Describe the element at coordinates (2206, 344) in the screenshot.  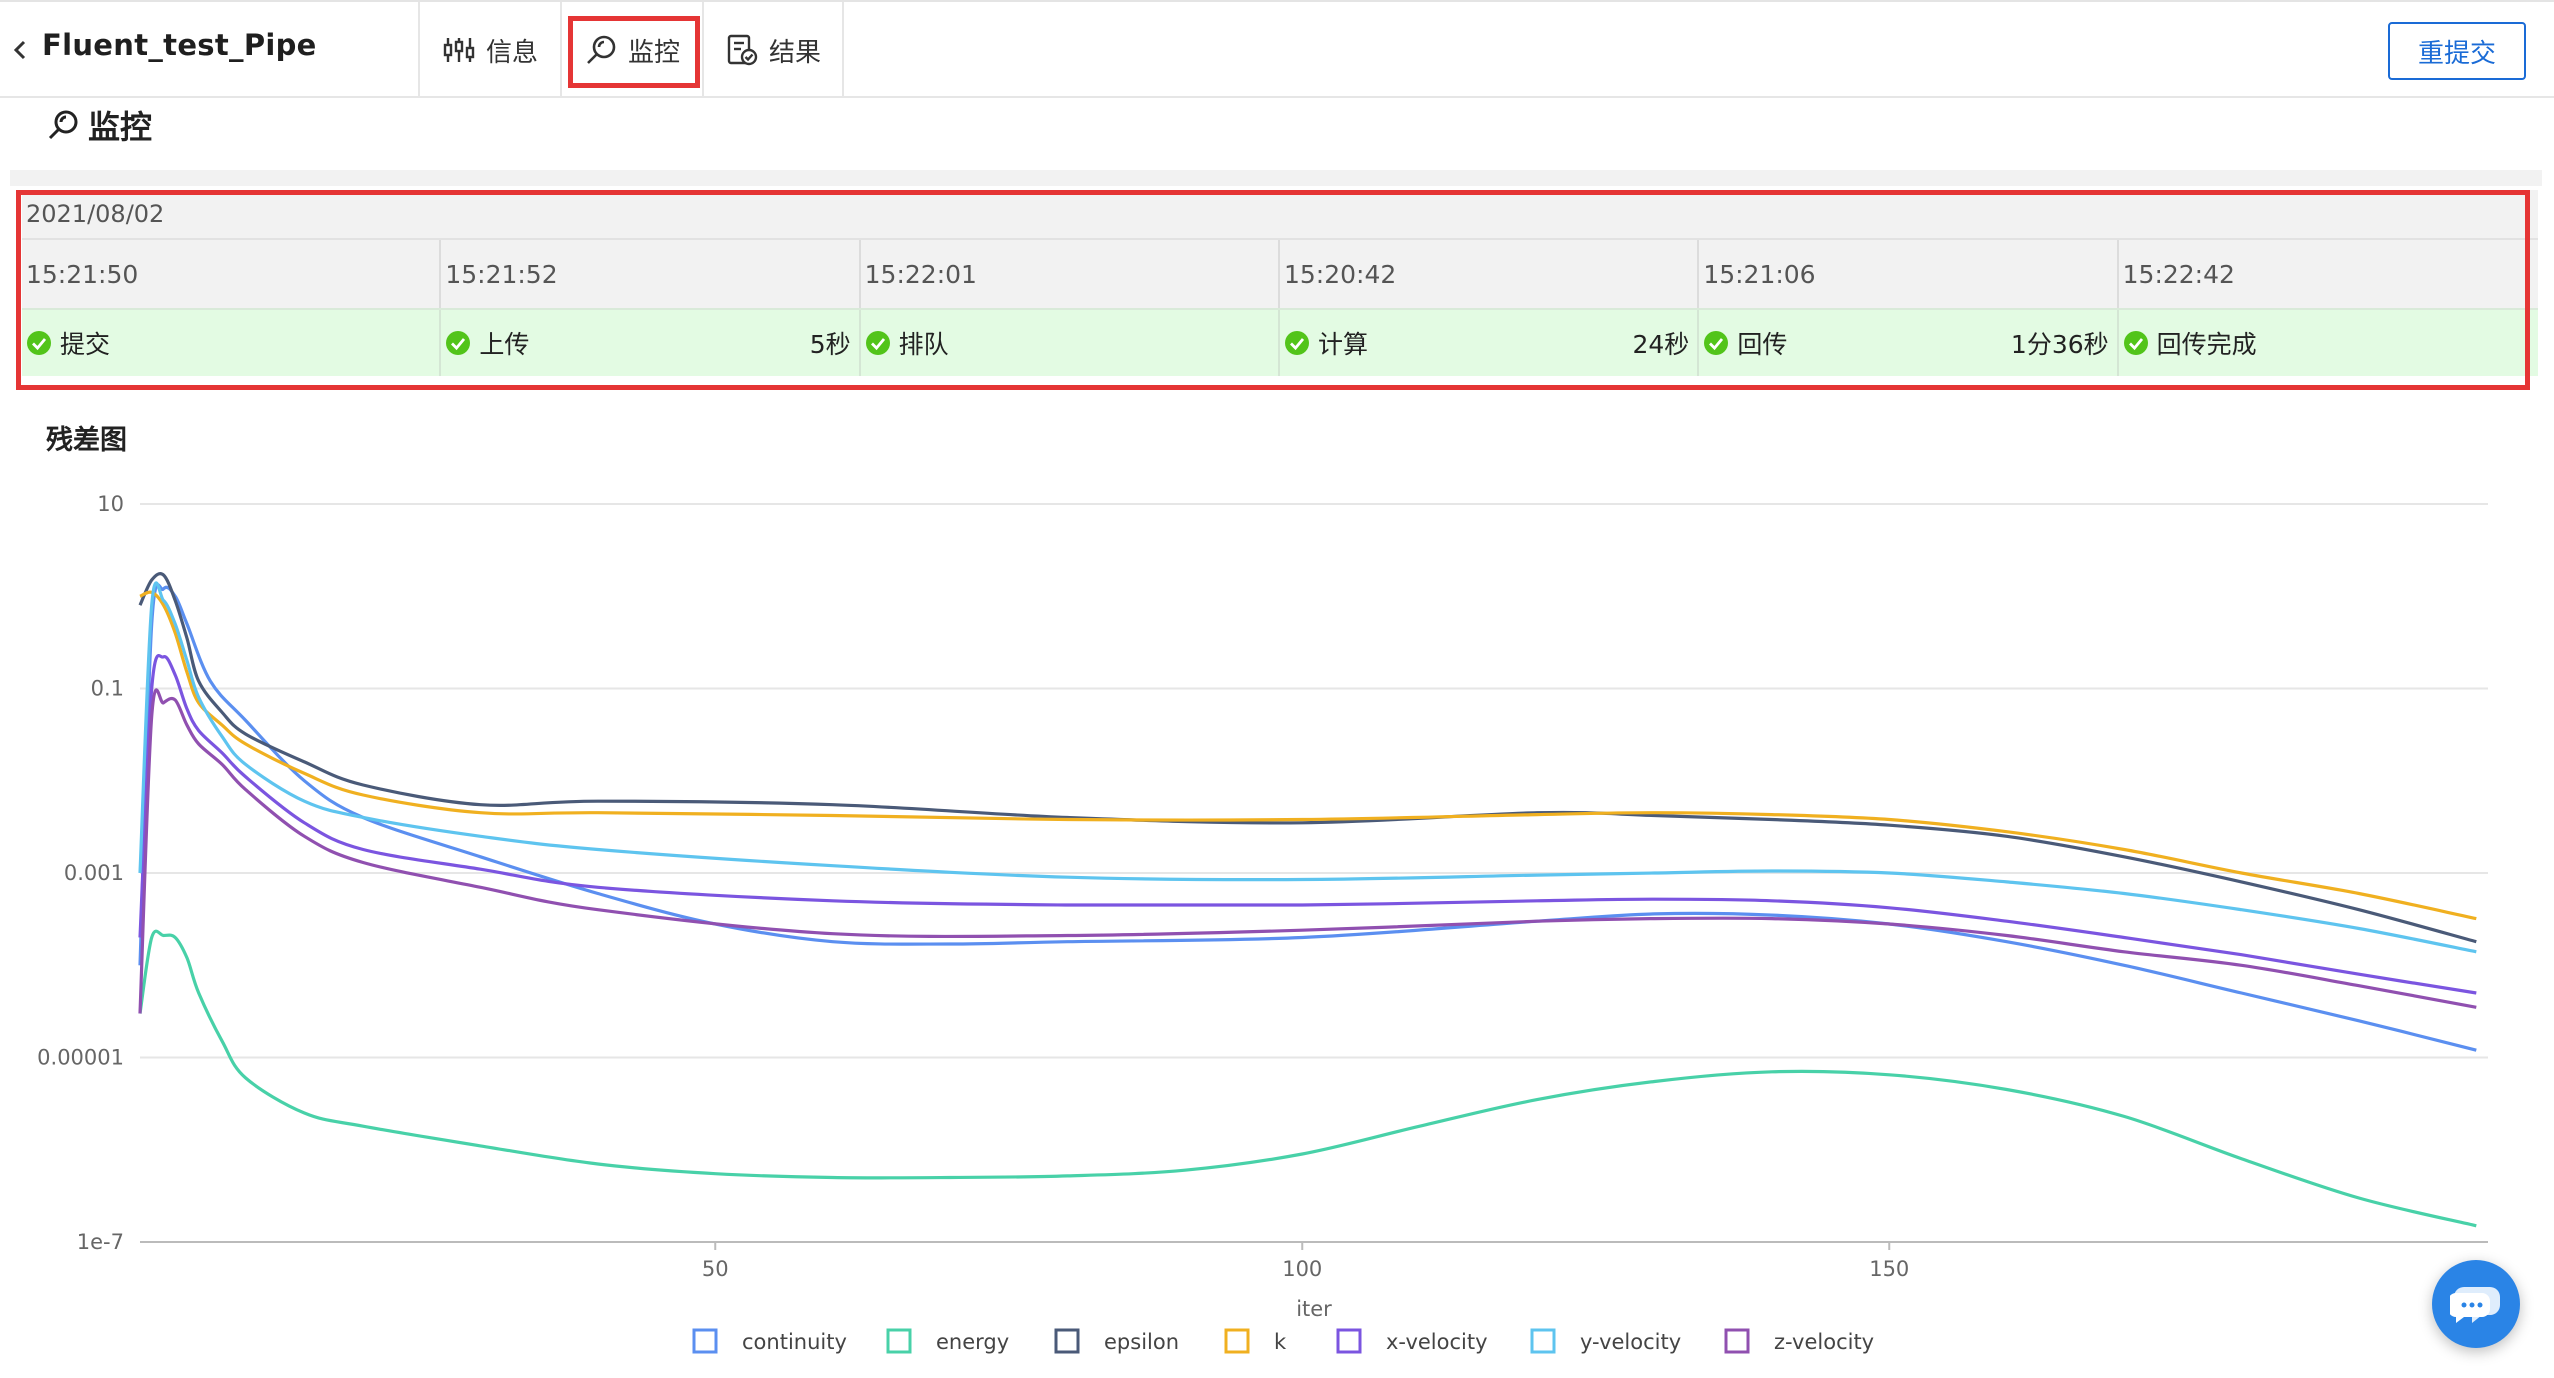
I see `step-label: 回传完成` at that location.